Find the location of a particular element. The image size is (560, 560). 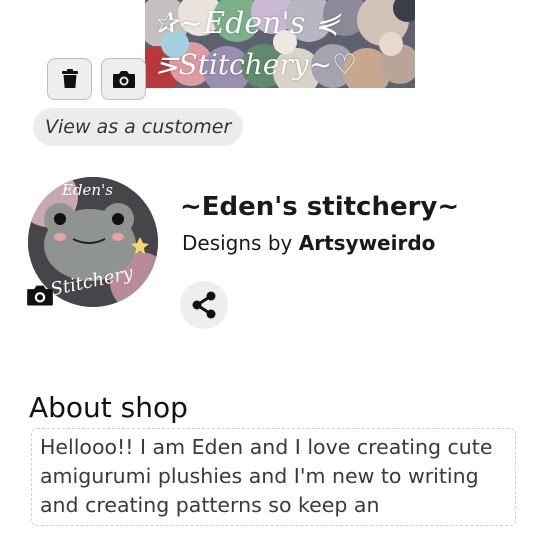

shop-banner: ✰~Eden's ⋞ ⋝Stitchery~♡ is located at coordinates (280, 44).